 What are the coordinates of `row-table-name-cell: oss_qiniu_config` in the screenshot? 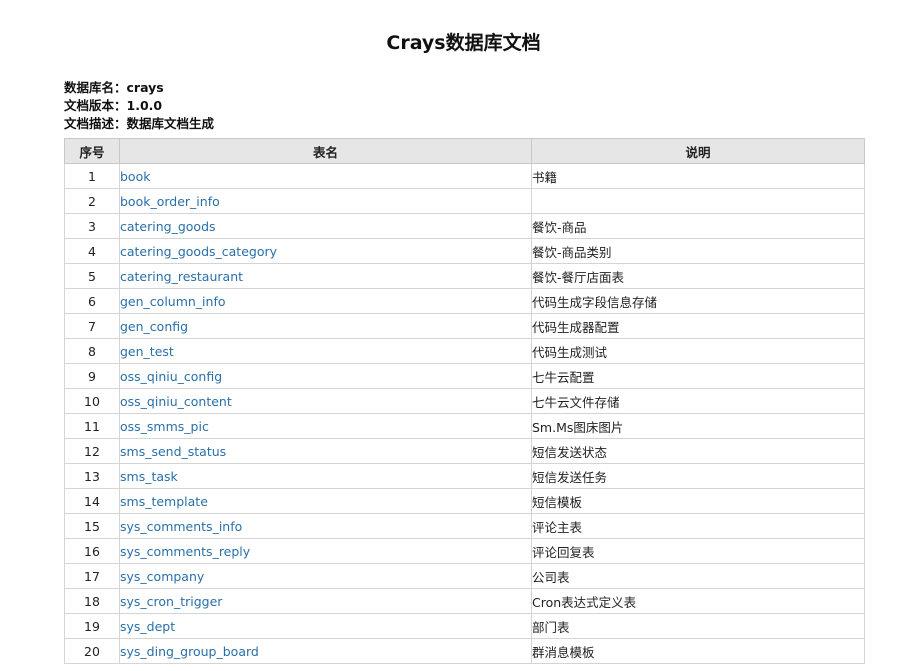 It's located at (325, 376).